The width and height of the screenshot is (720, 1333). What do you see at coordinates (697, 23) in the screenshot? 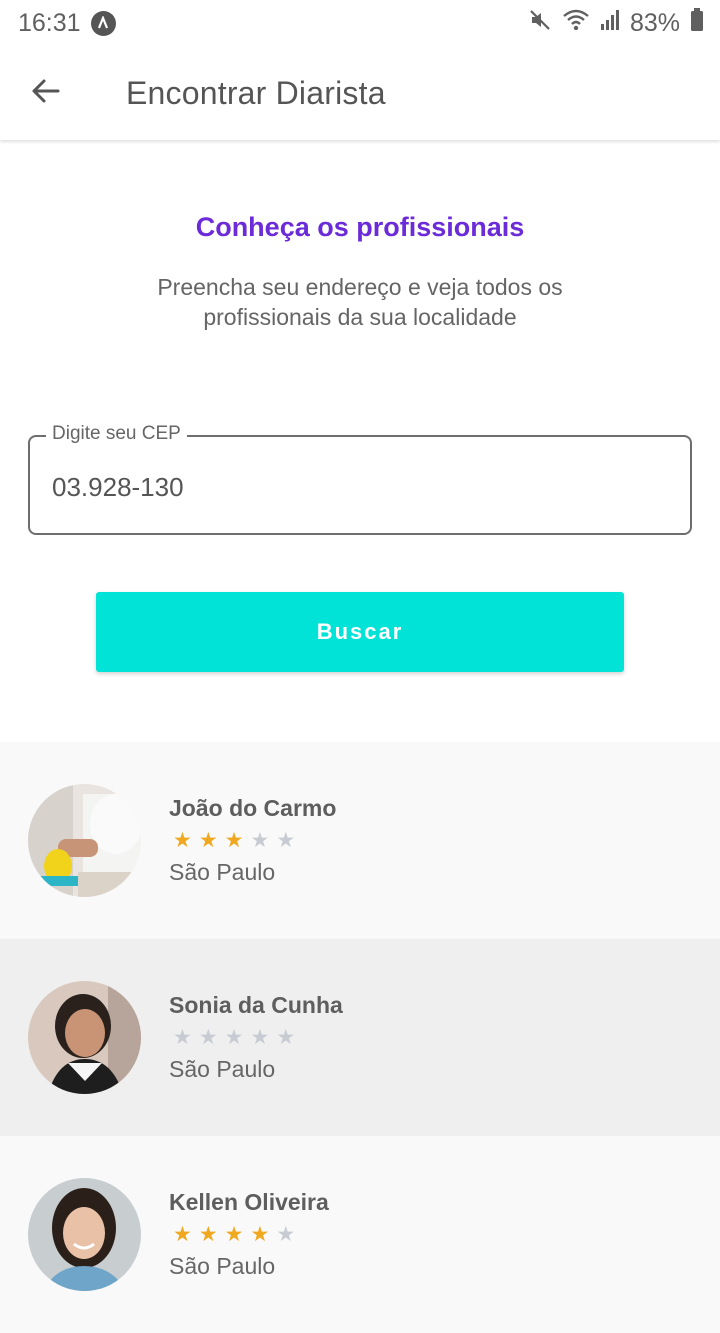
I see `battery-icon` at bounding box center [697, 23].